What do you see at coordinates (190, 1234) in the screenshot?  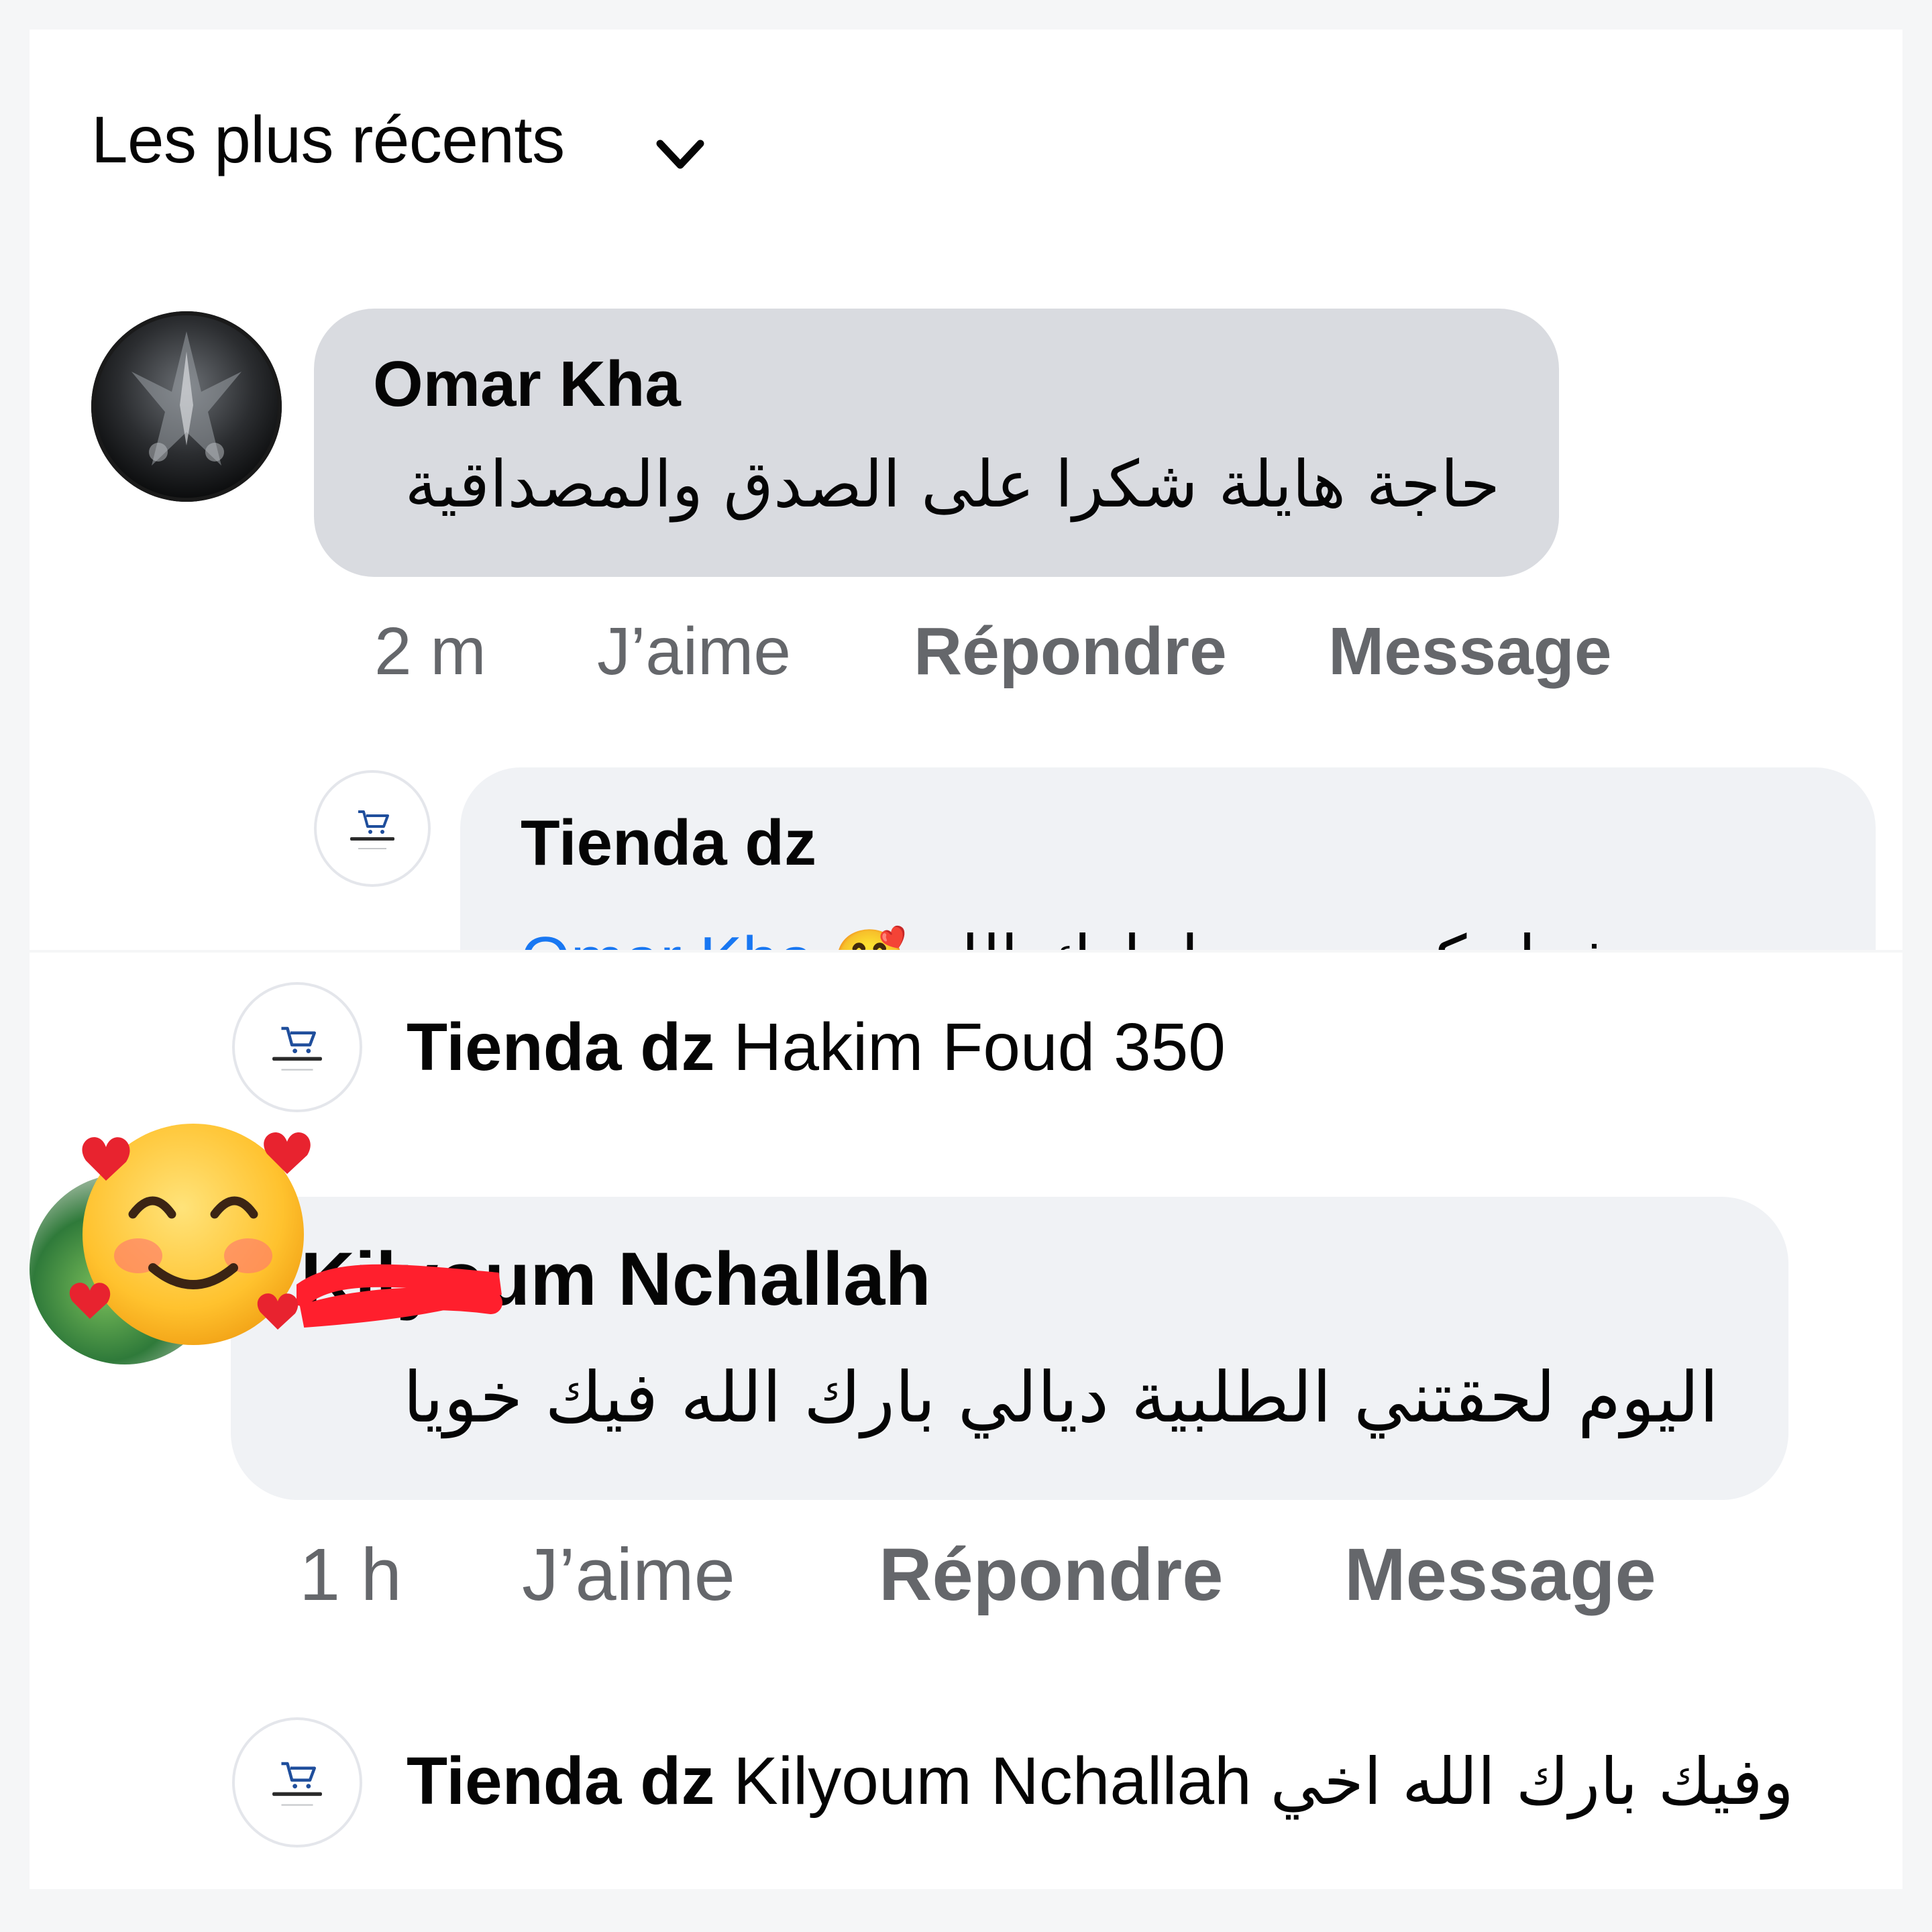 I see `smiling-face-with-hearts-icon` at bounding box center [190, 1234].